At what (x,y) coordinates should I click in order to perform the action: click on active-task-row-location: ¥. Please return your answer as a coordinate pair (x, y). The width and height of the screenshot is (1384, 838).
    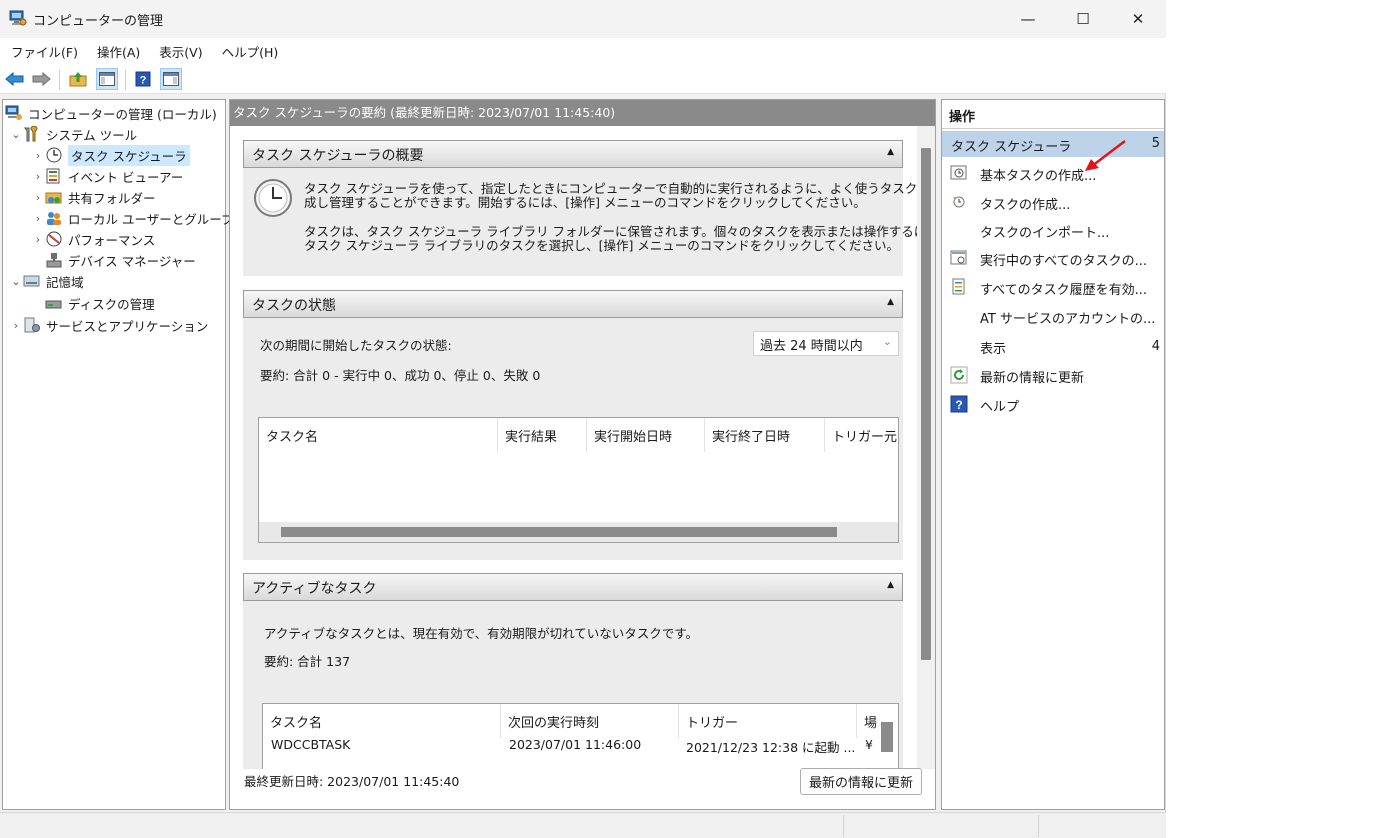
    Looking at the image, I should click on (869, 744).